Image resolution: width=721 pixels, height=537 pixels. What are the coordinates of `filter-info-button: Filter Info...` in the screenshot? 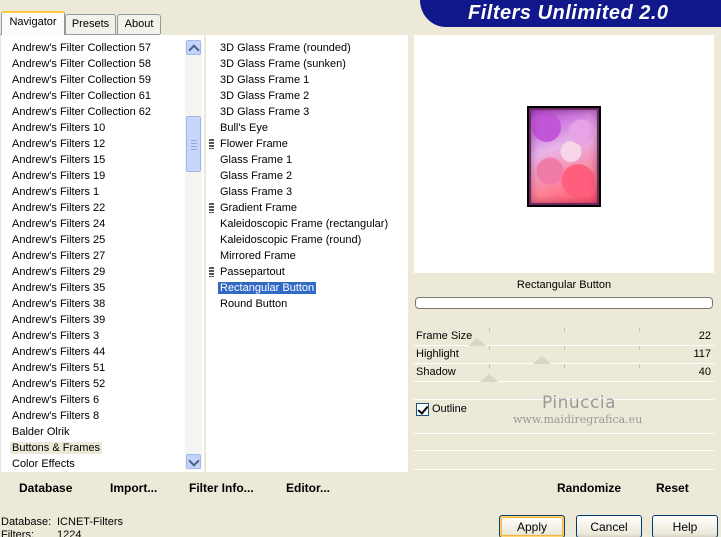 It's located at (221, 488).